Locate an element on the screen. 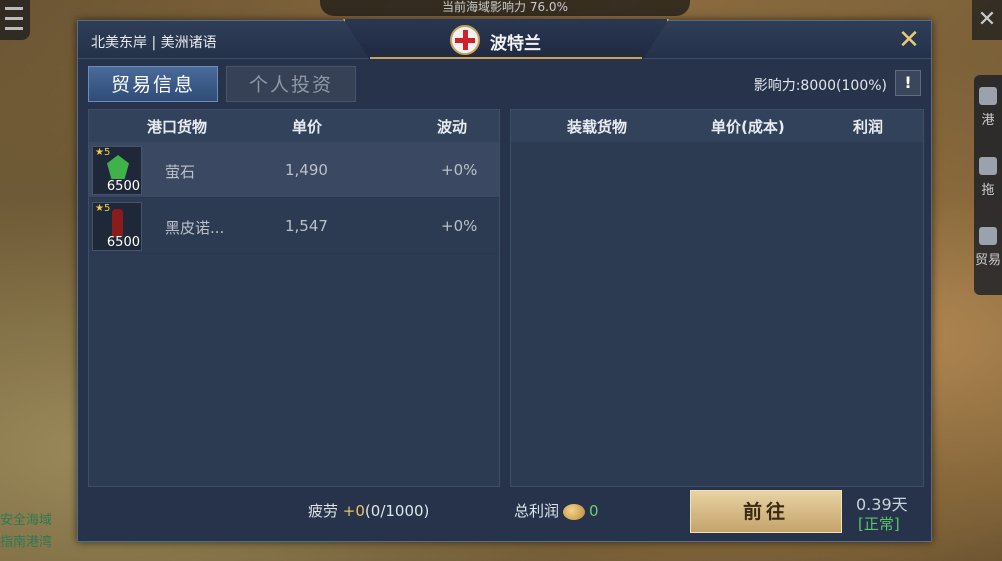 This screenshot has width=1002, height=561. list-item: ★5 6500 黑皮诺... 1,547 +0% is located at coordinates (294, 226).